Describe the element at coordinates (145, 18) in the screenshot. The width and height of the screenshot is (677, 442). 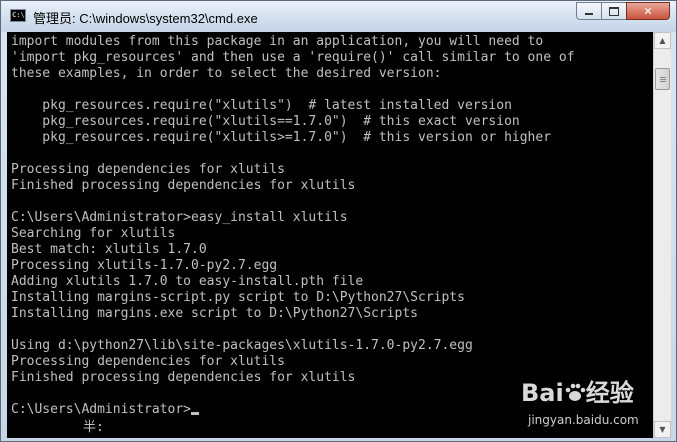
I see `window-title: 管理员: C:\windows\system32\cmd.exe` at that location.